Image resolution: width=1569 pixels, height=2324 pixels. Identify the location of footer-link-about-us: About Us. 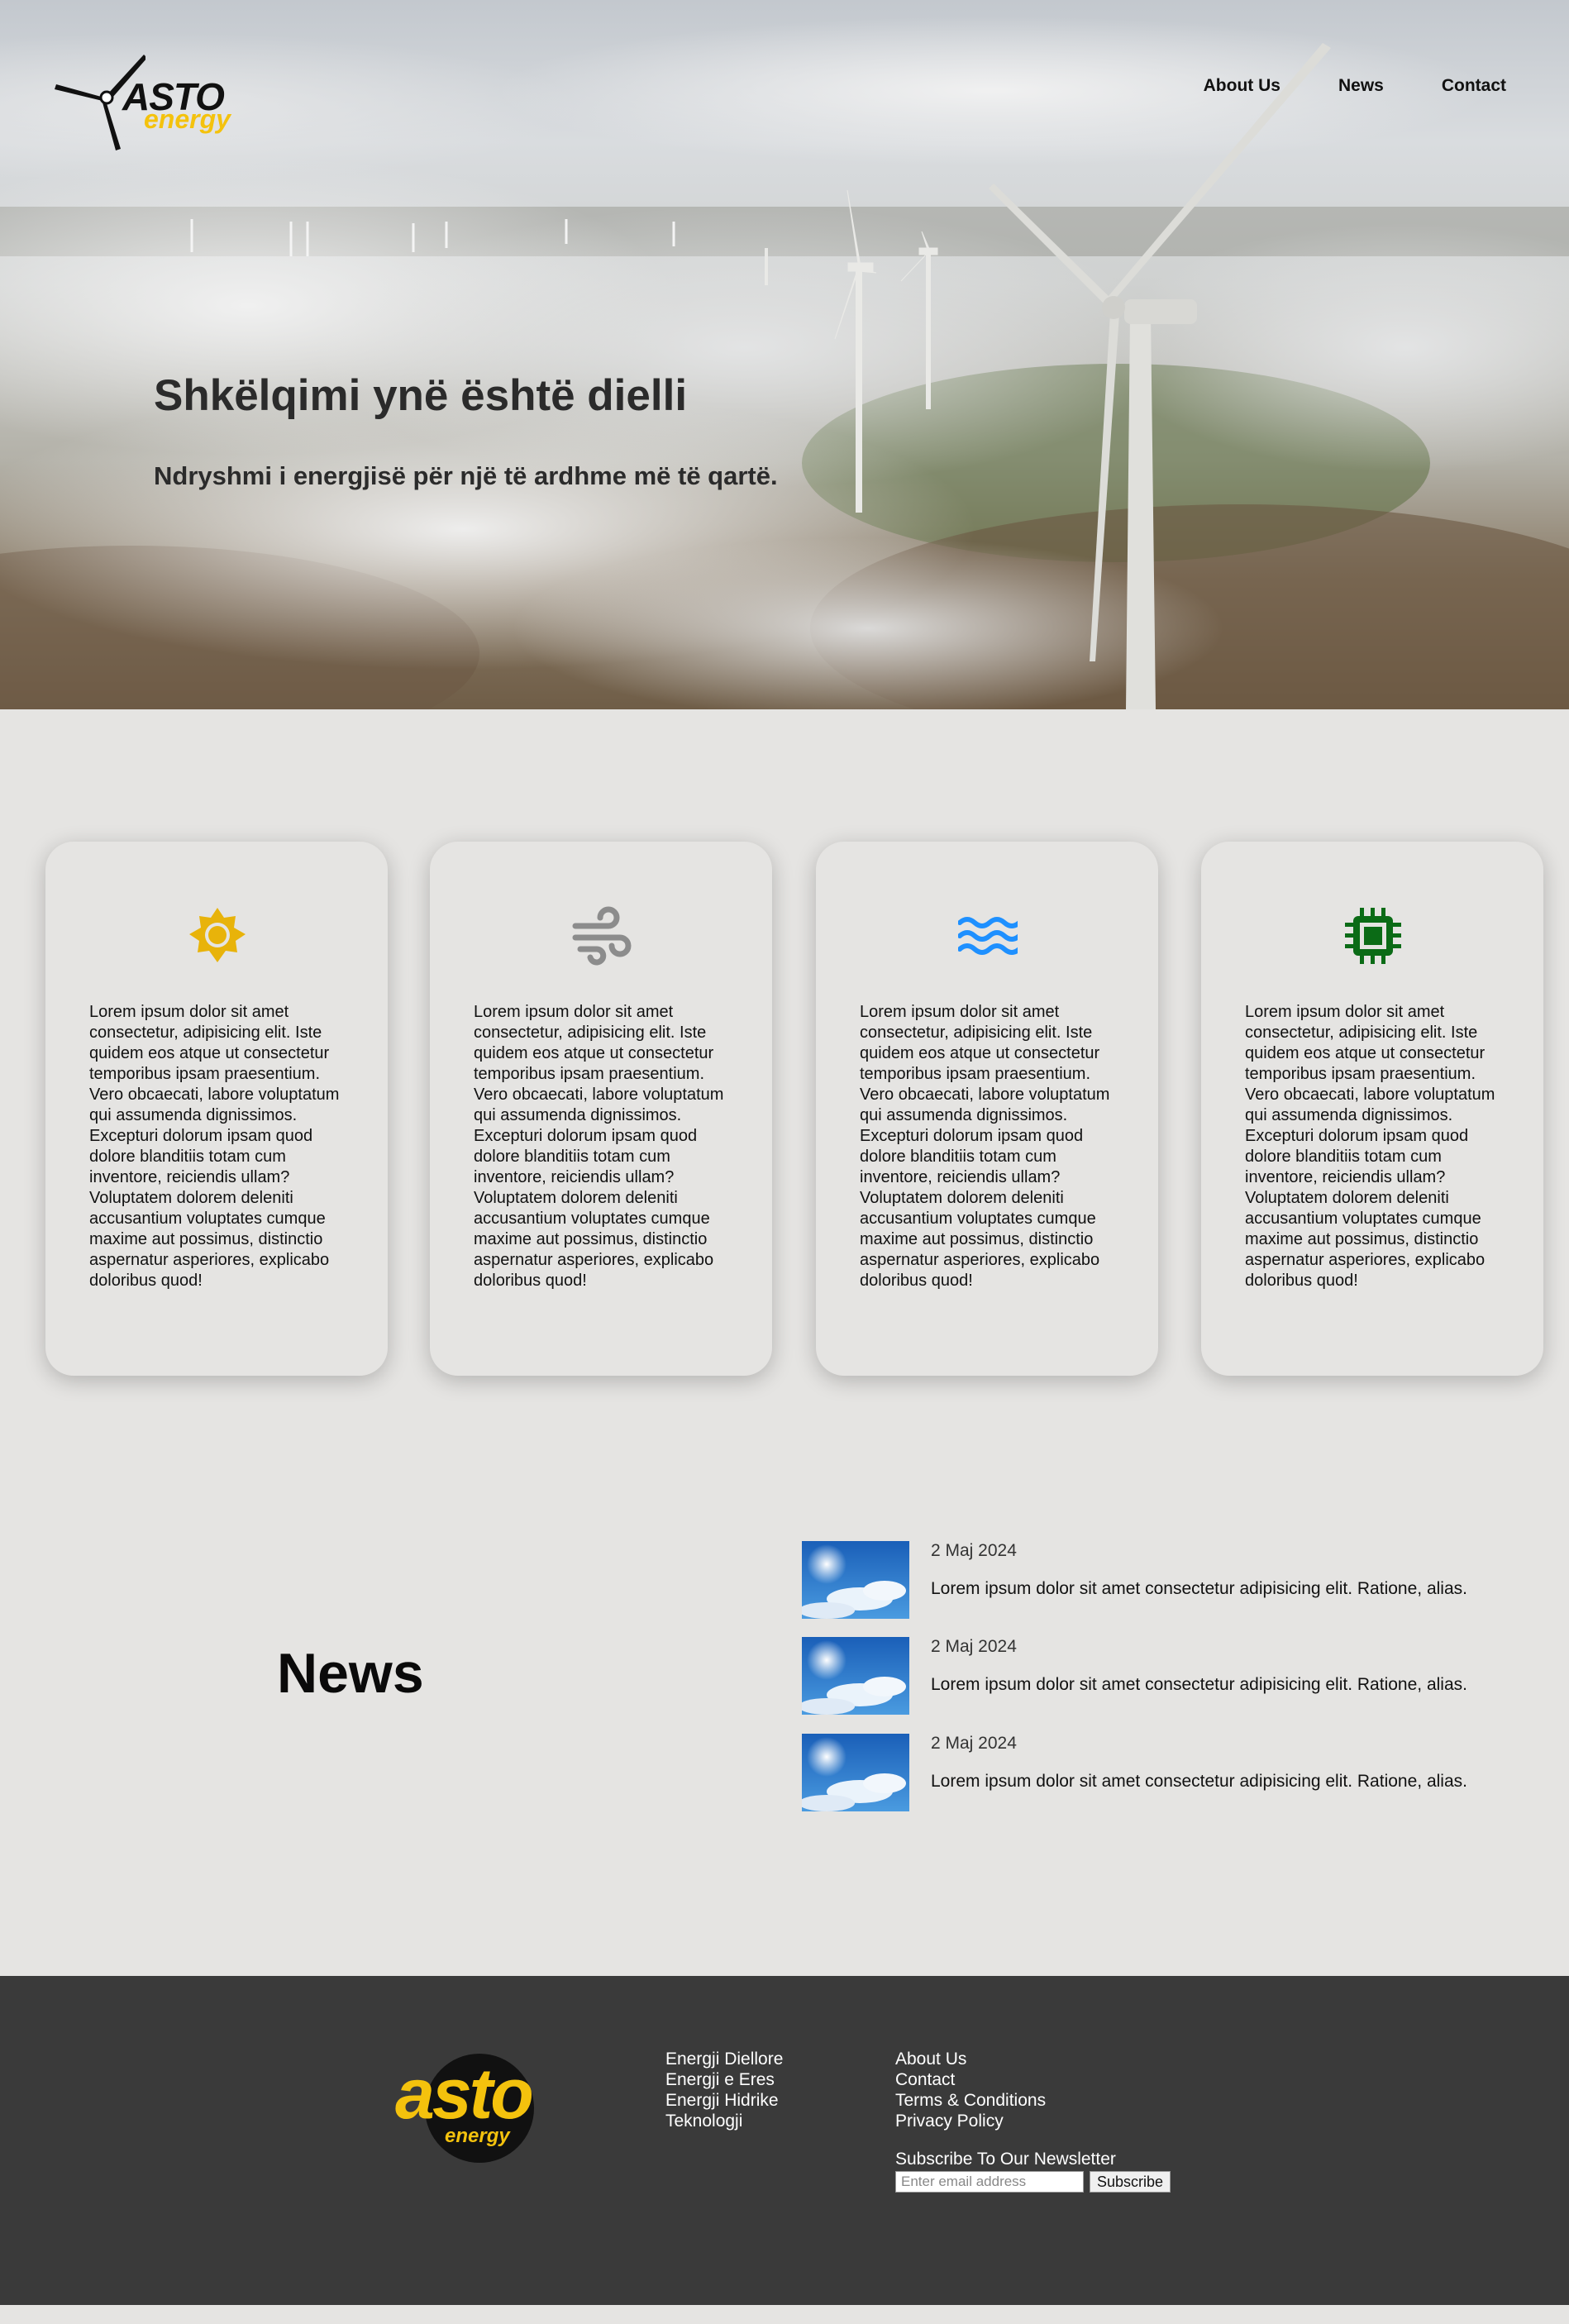
(970, 2059).